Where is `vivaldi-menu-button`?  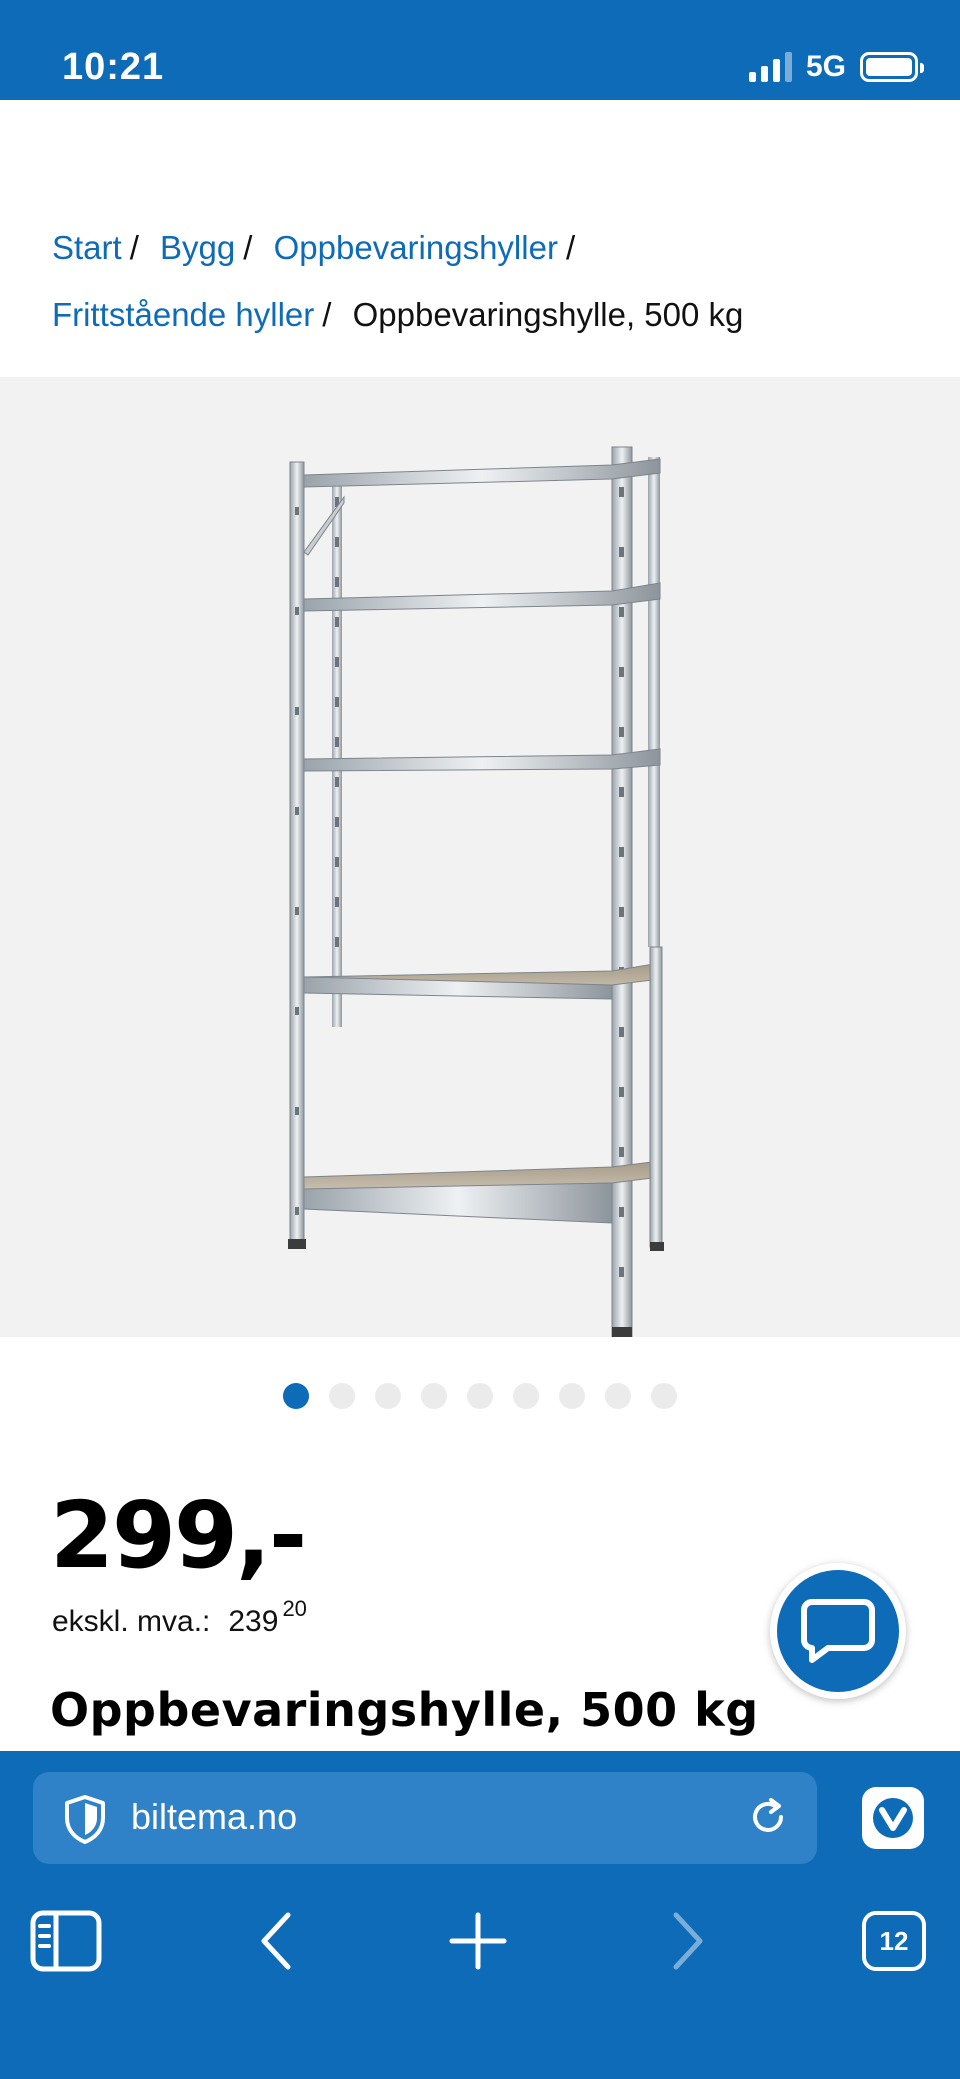 vivaldi-menu-button is located at coordinates (893, 1818).